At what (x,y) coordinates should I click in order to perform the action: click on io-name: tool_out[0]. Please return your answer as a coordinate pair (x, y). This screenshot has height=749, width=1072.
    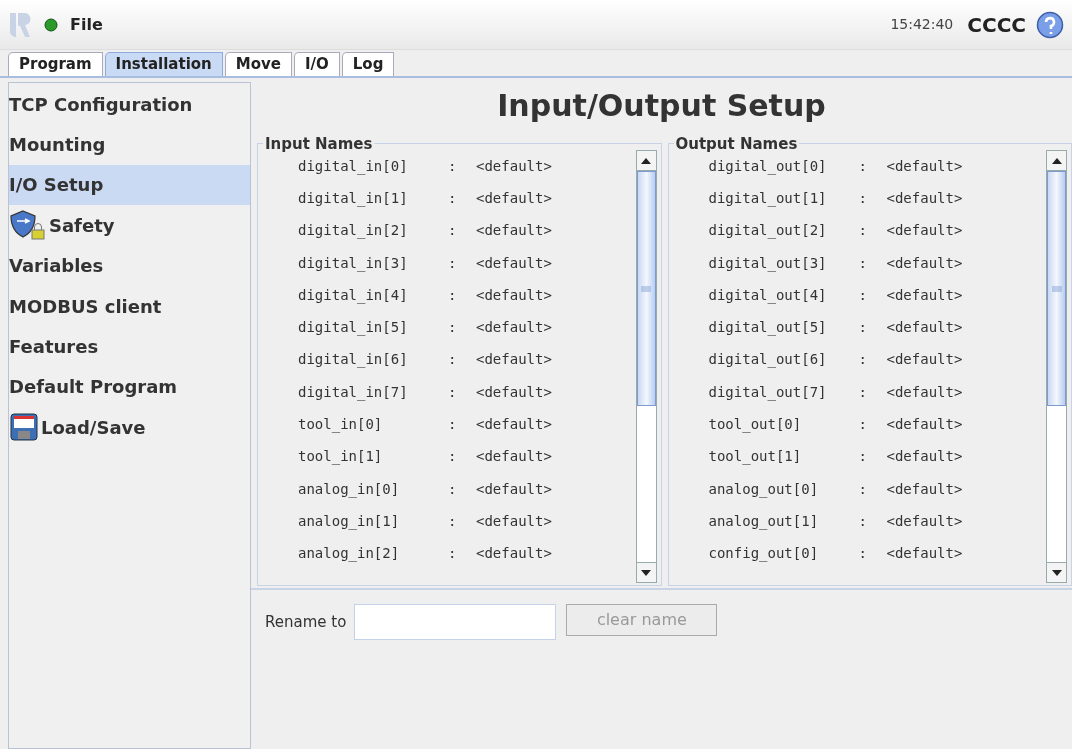
    Looking at the image, I should click on (755, 425).